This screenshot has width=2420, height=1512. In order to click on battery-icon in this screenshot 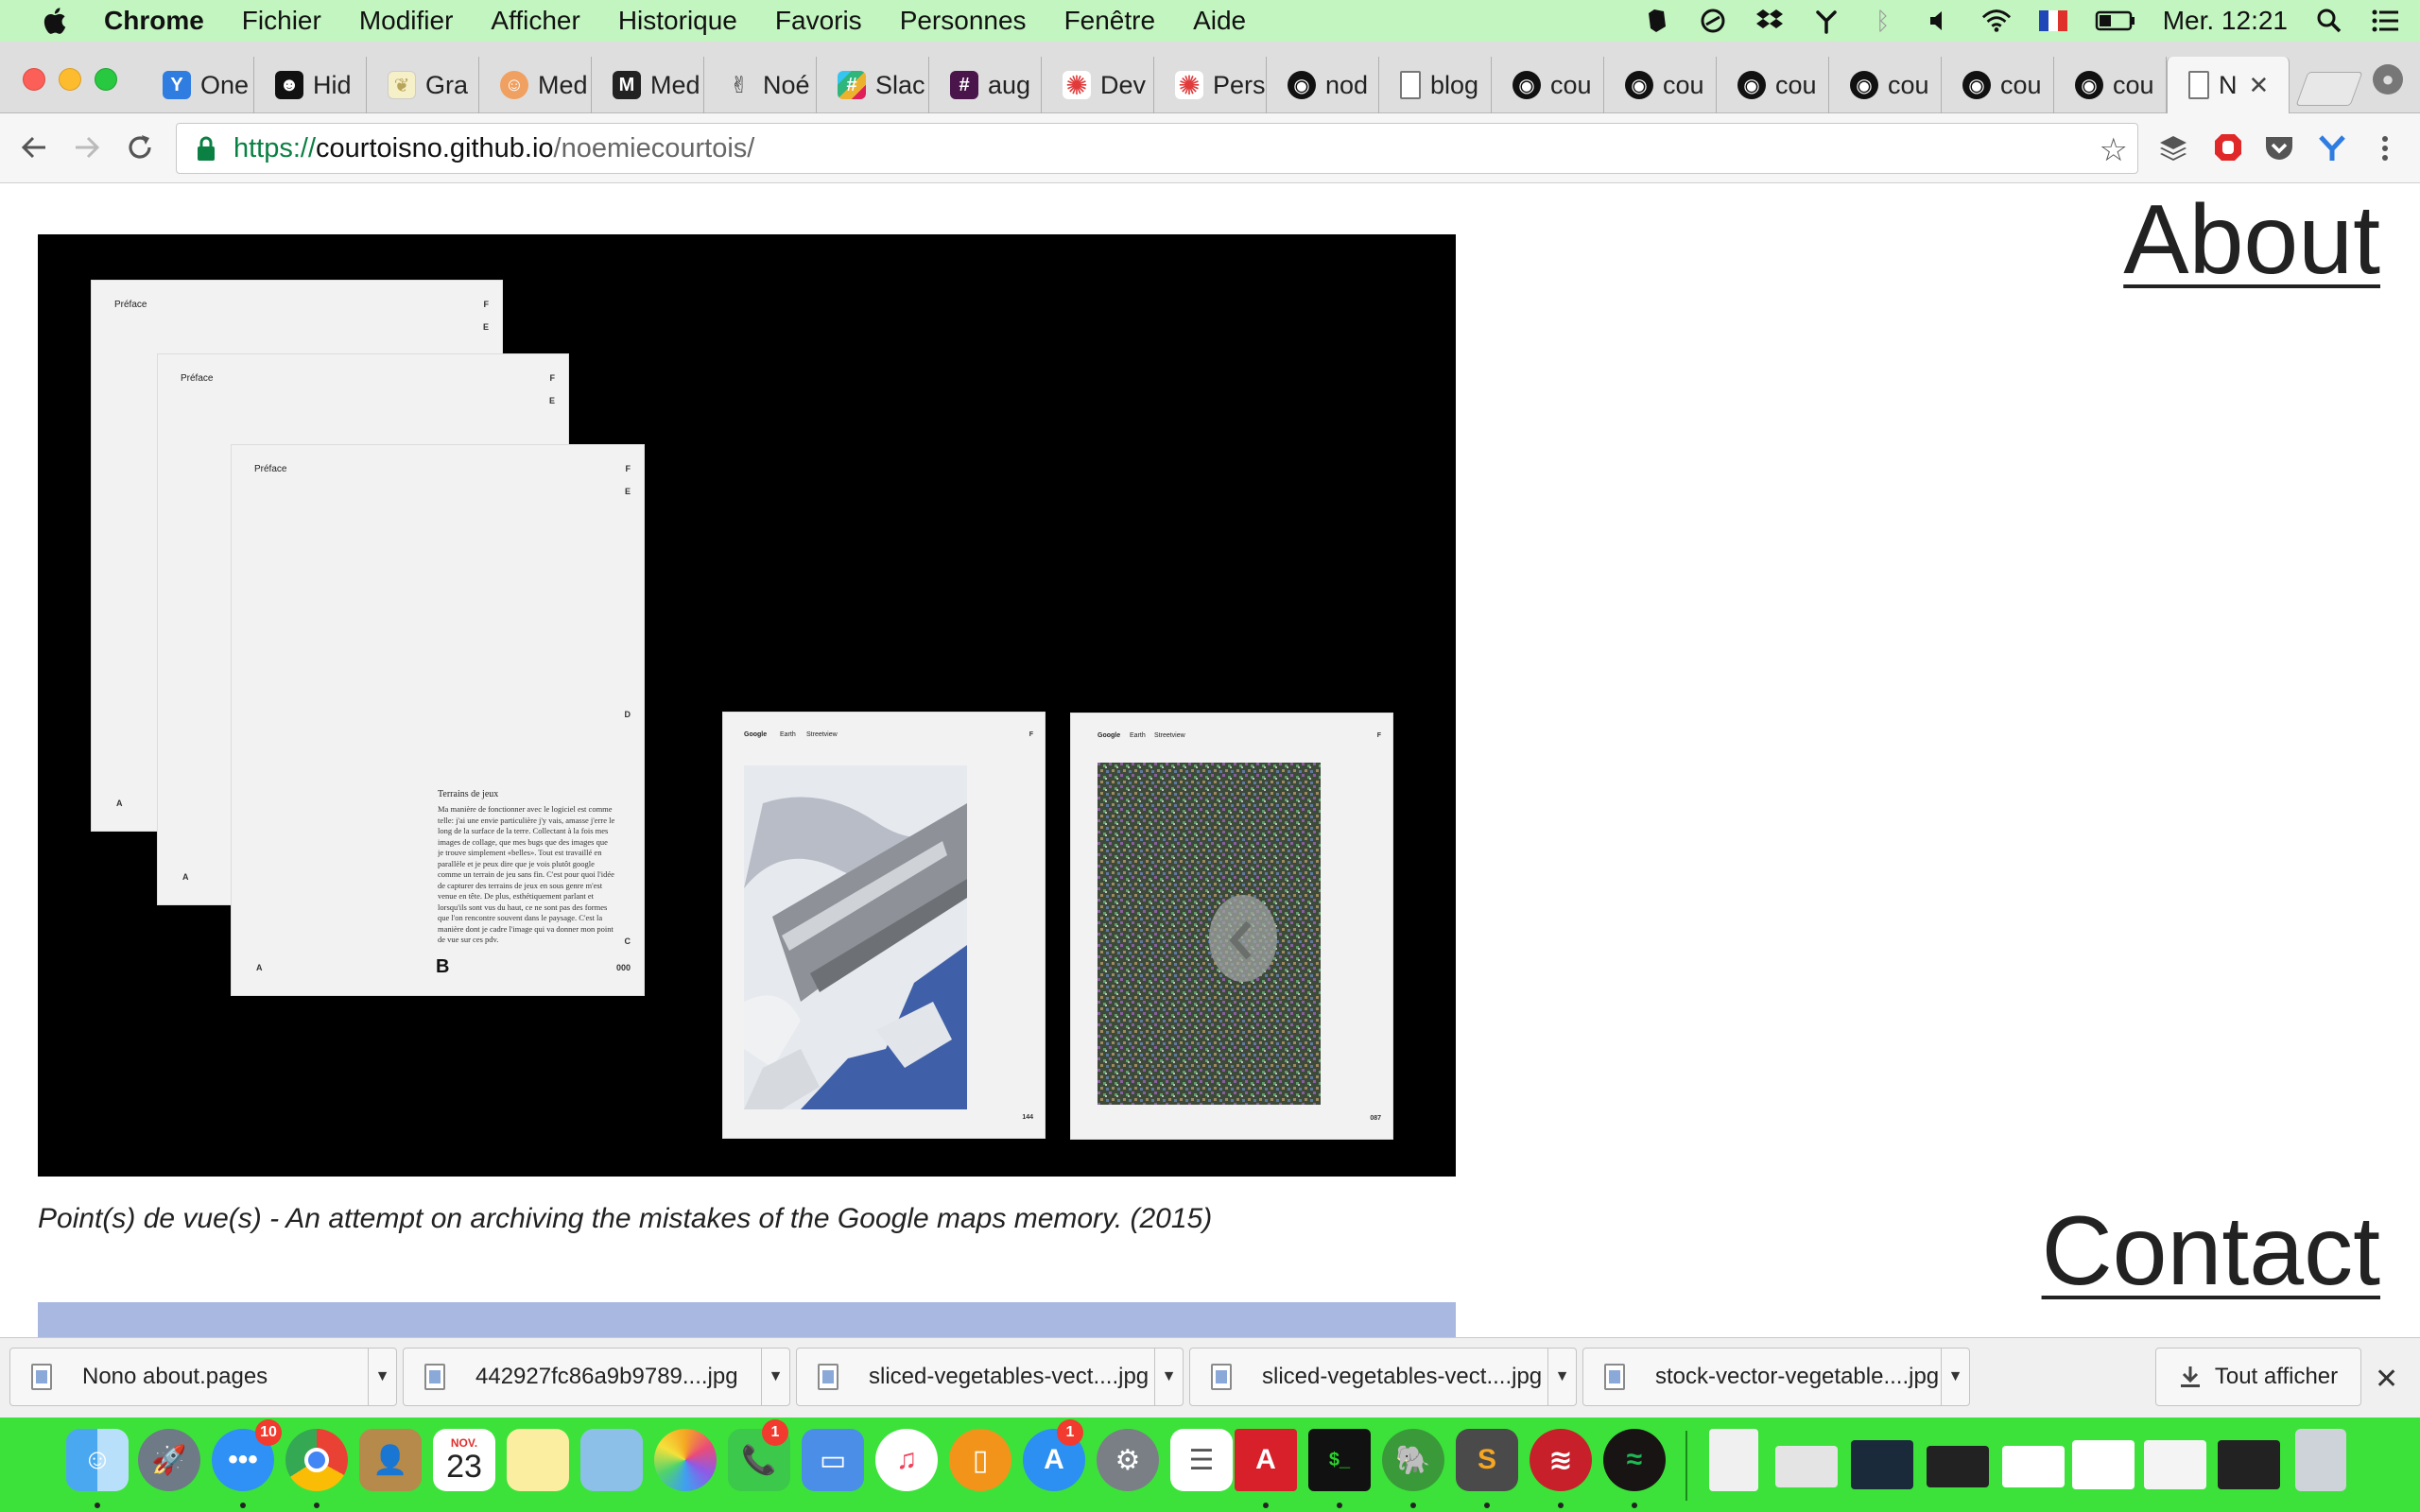, I will do `click(2115, 21)`.